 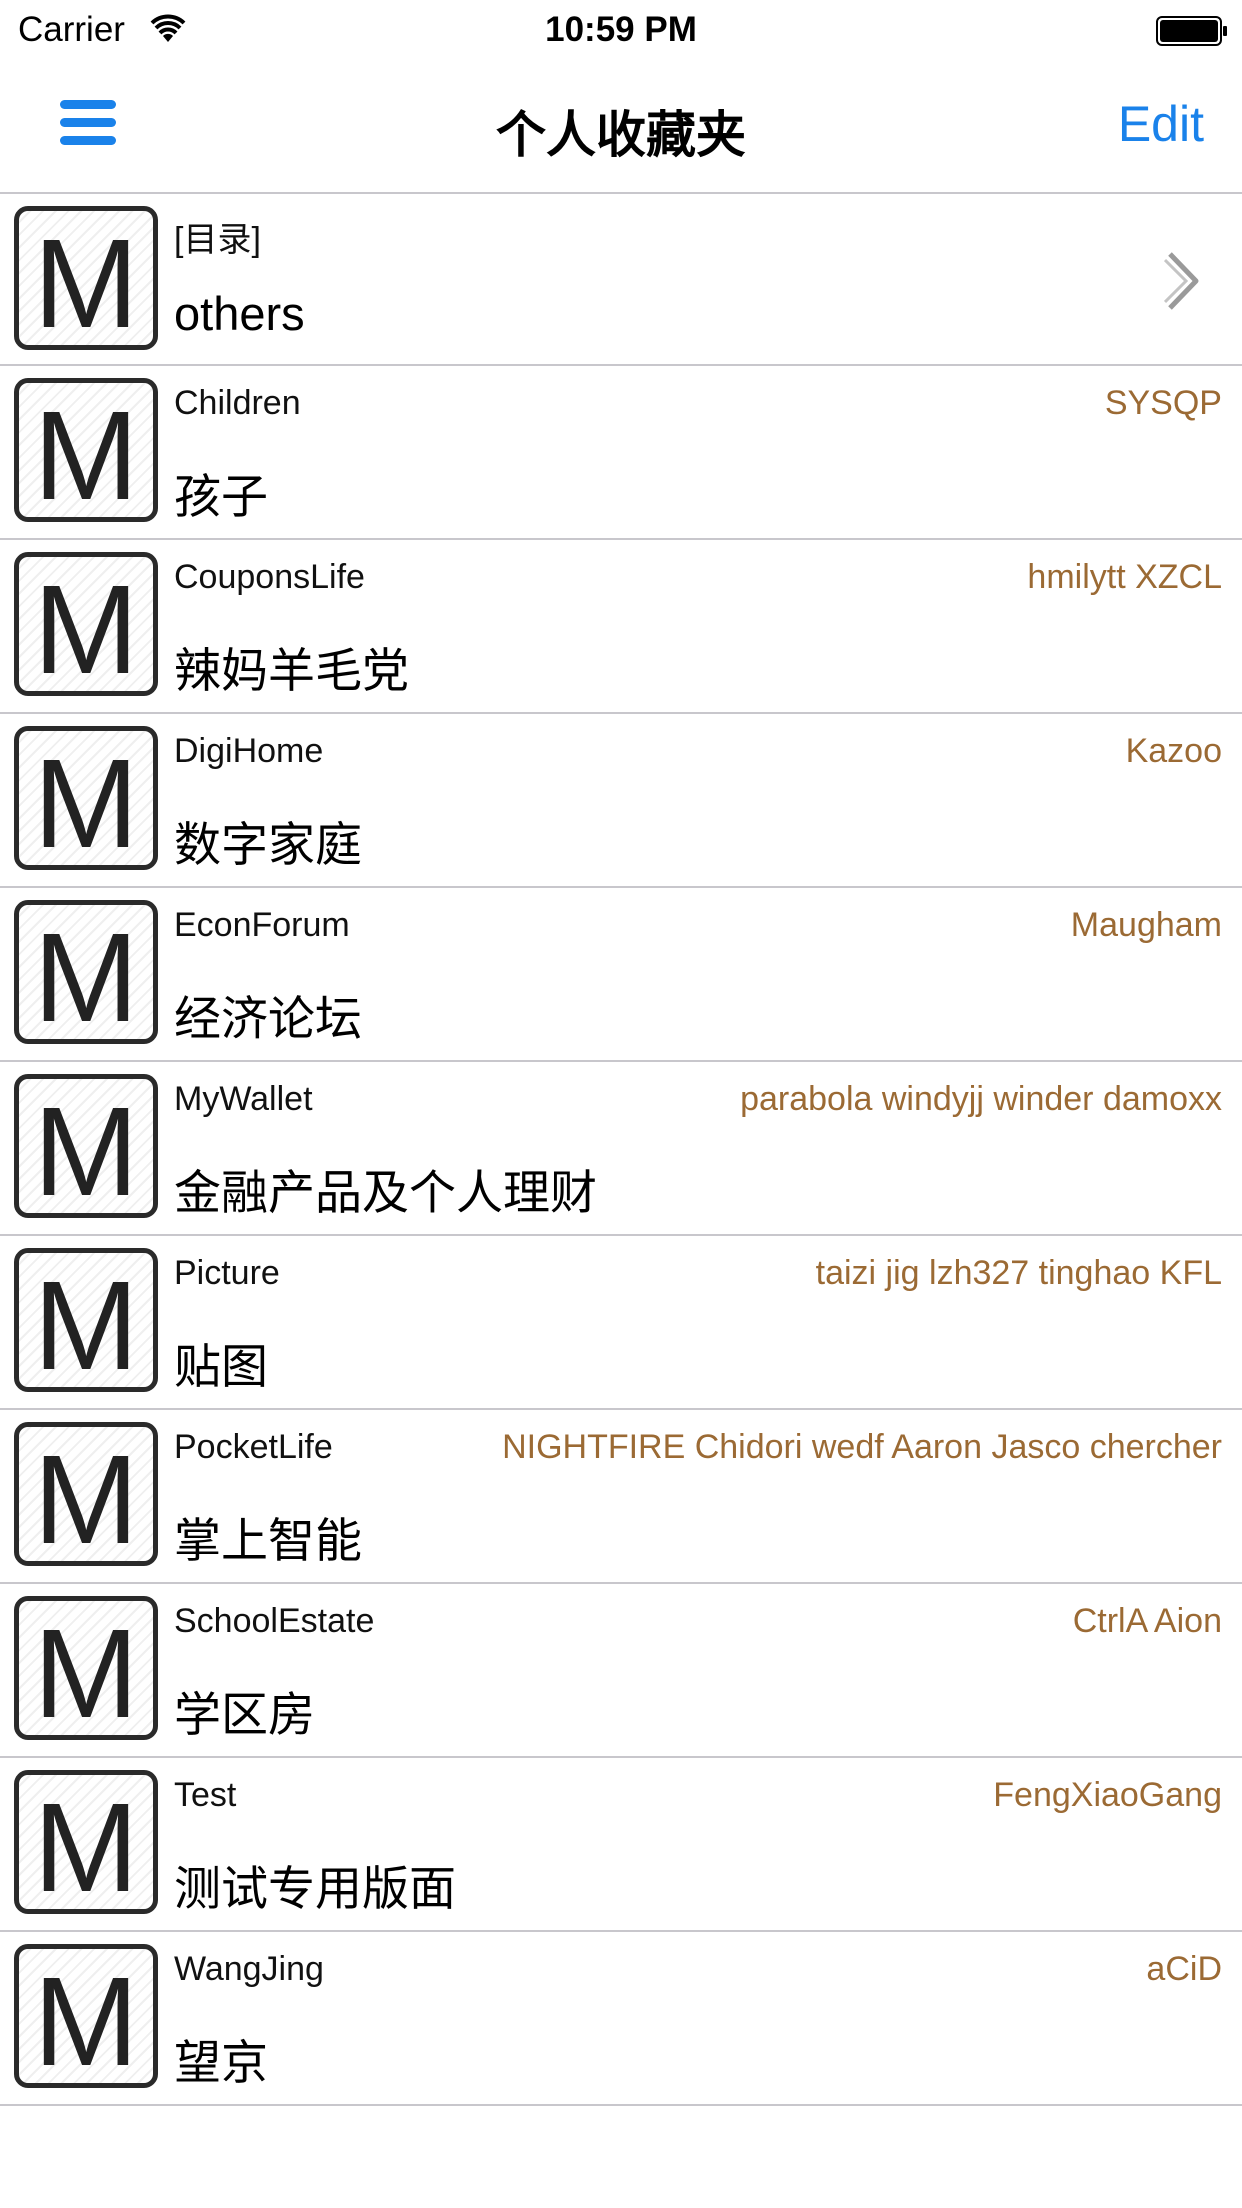 I want to click on board-chinese-name: 贴图, so click(x=221, y=1366).